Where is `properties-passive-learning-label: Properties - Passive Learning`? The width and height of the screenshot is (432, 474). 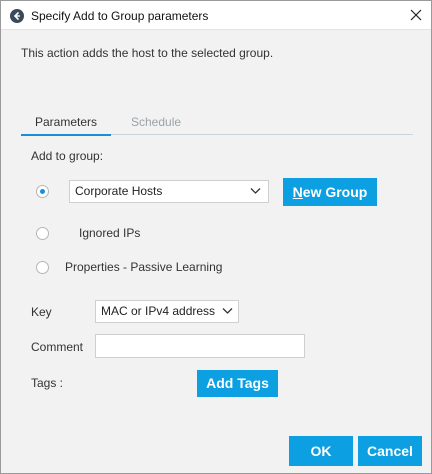
properties-passive-learning-label: Properties - Passive Learning is located at coordinates (144, 267).